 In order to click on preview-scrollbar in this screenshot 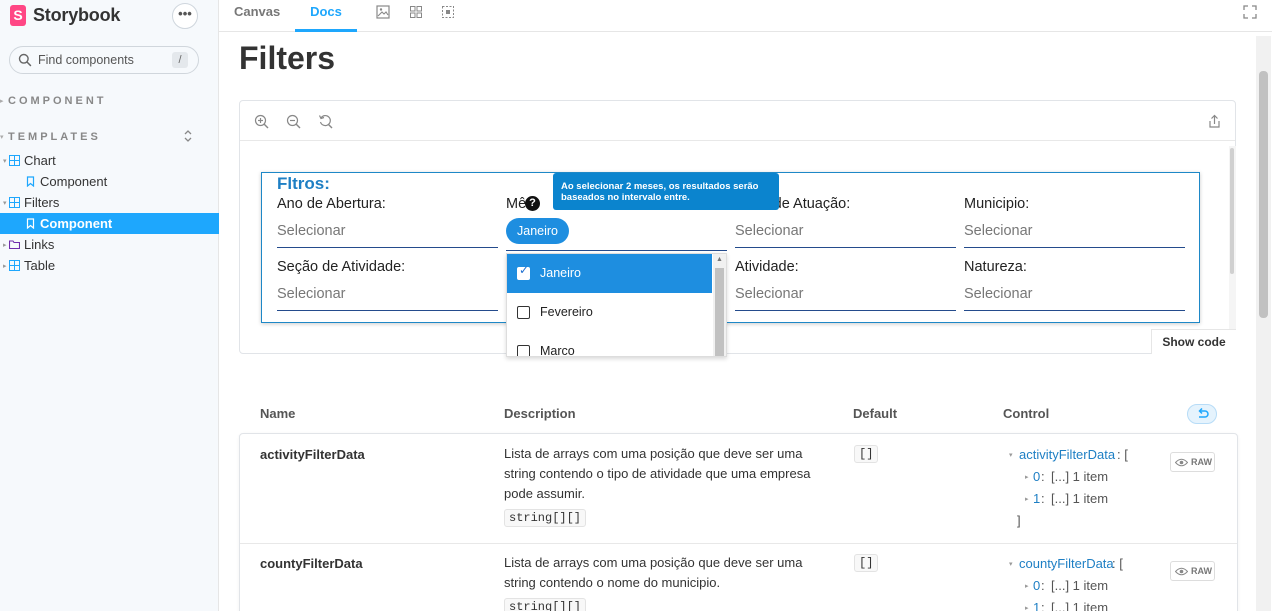, I will do `click(1232, 238)`.